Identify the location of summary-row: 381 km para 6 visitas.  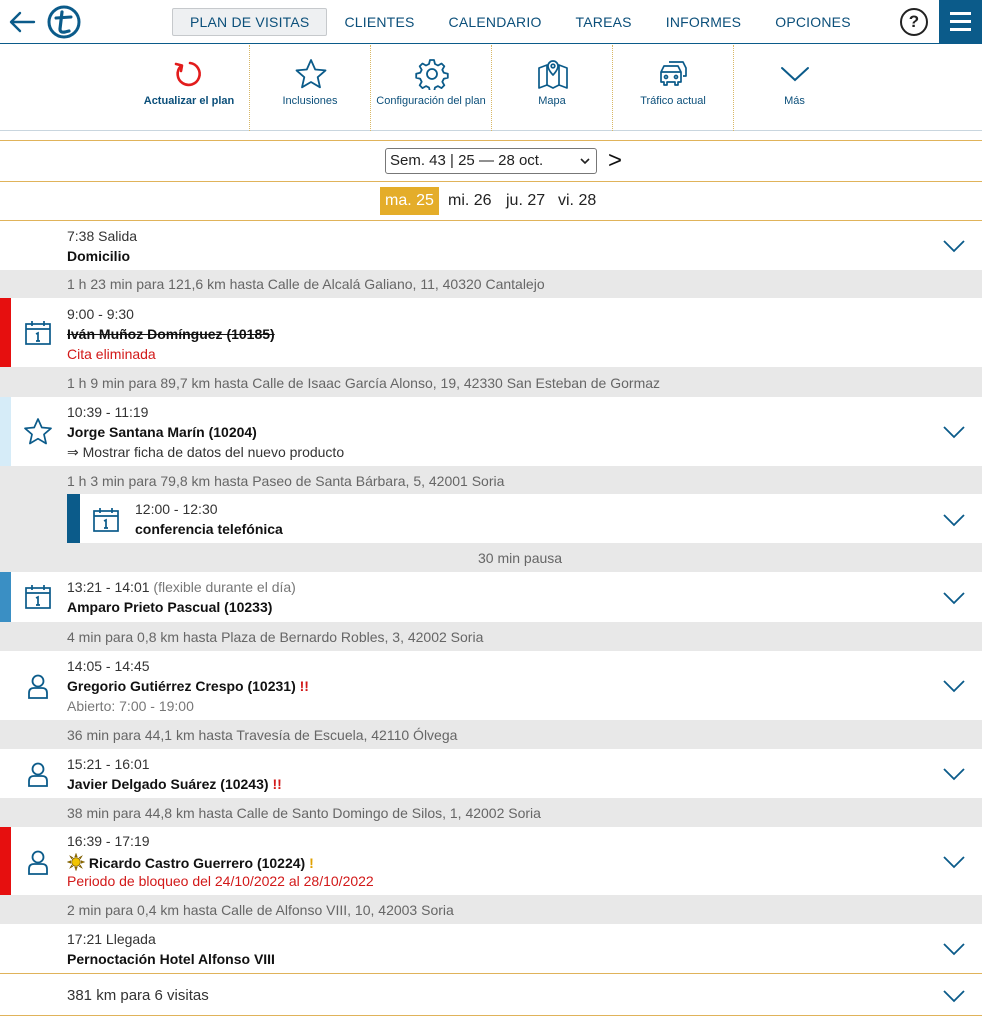
(491, 994).